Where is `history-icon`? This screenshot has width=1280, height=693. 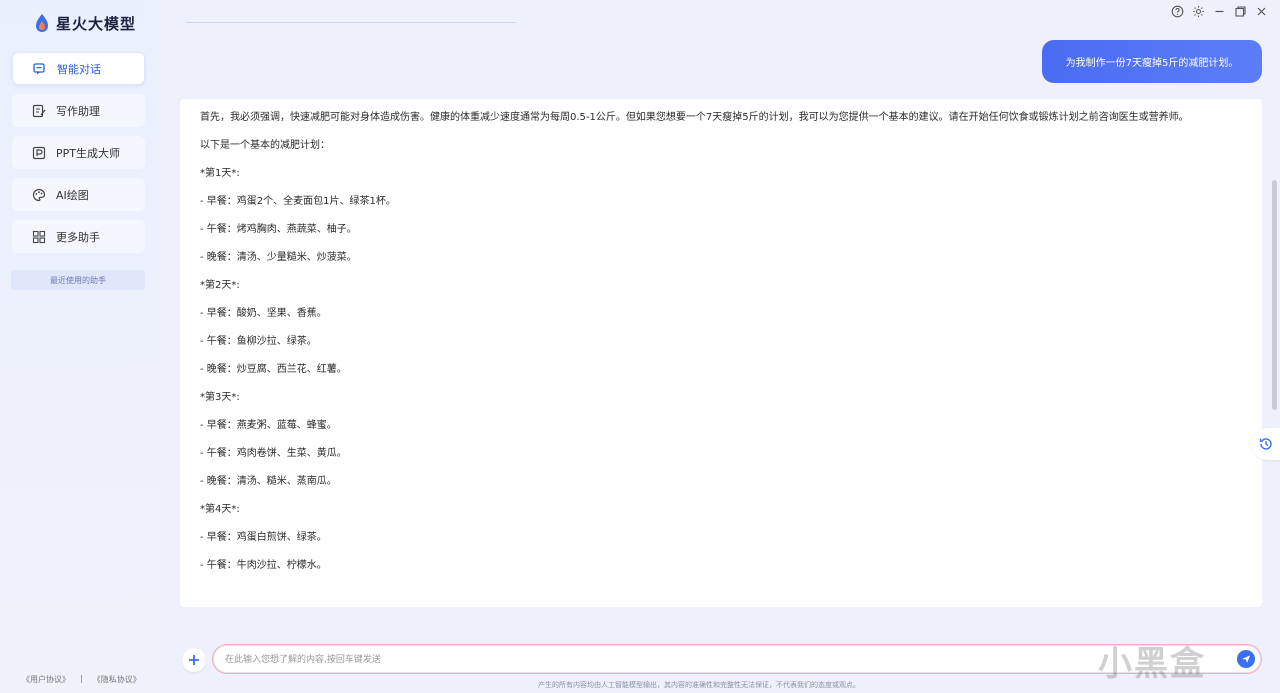
history-icon is located at coordinates (1265, 444).